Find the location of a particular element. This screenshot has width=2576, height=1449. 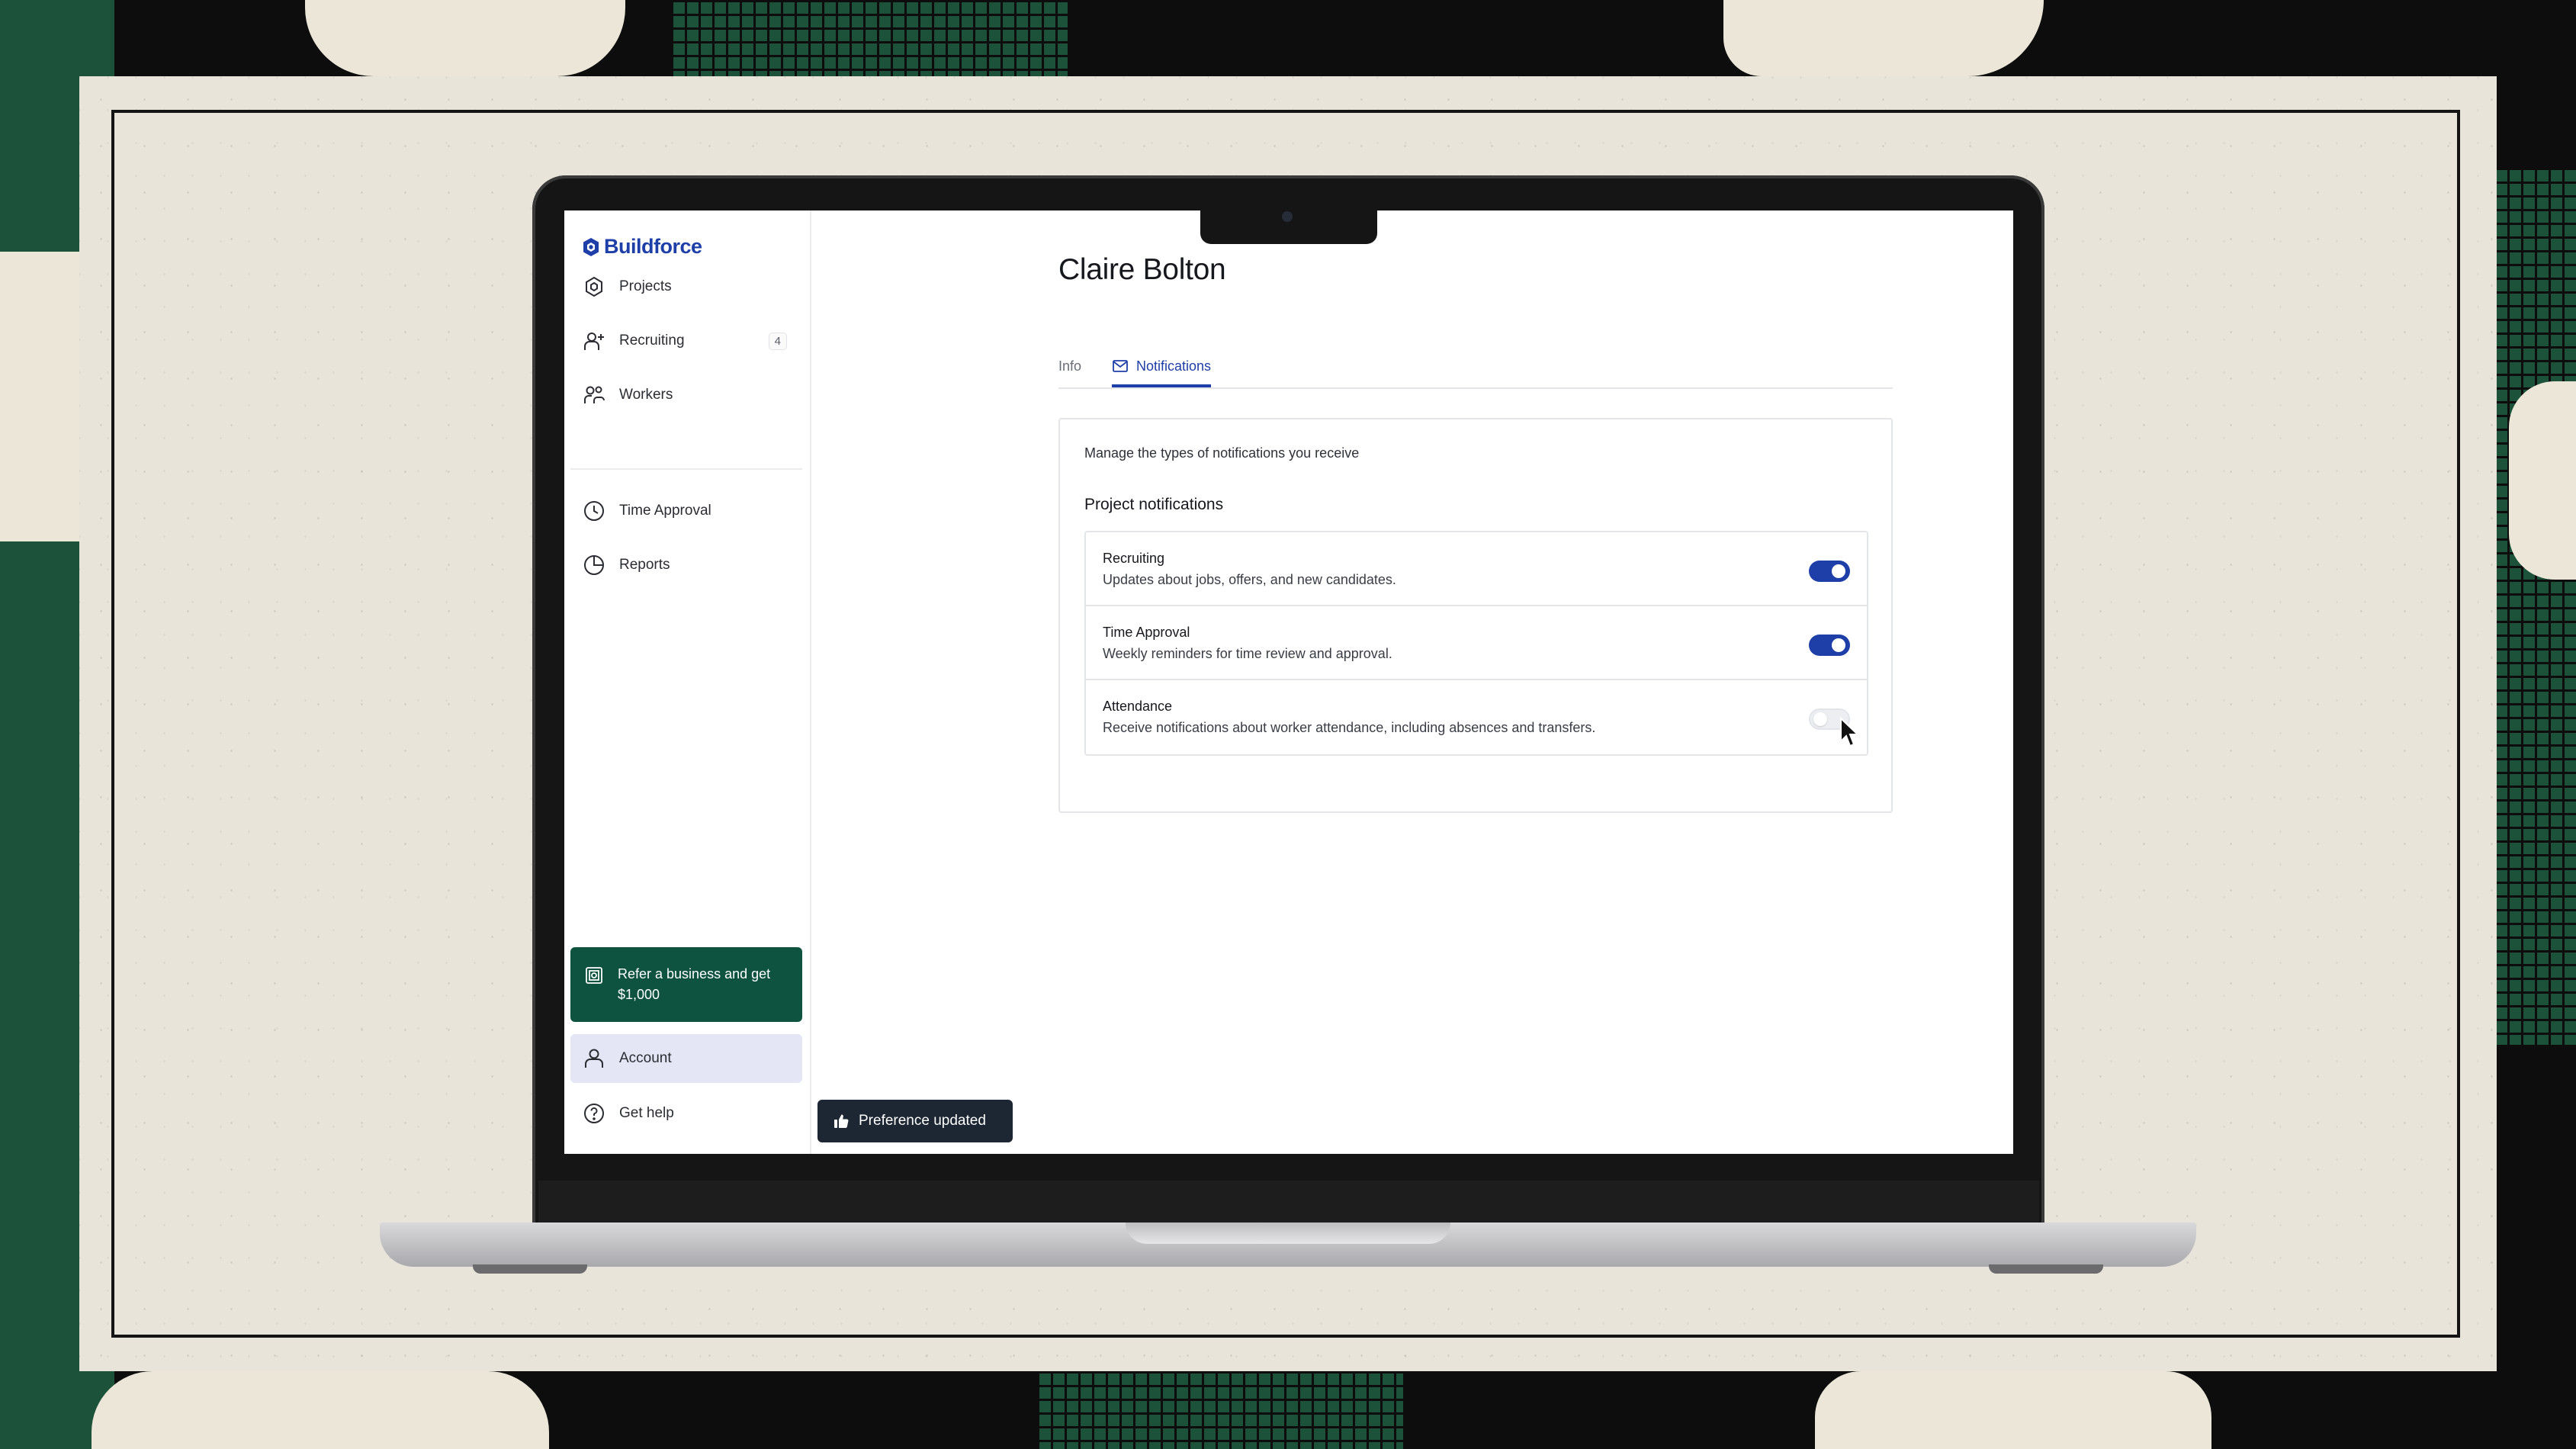

pie-chart-icon is located at coordinates (594, 565).